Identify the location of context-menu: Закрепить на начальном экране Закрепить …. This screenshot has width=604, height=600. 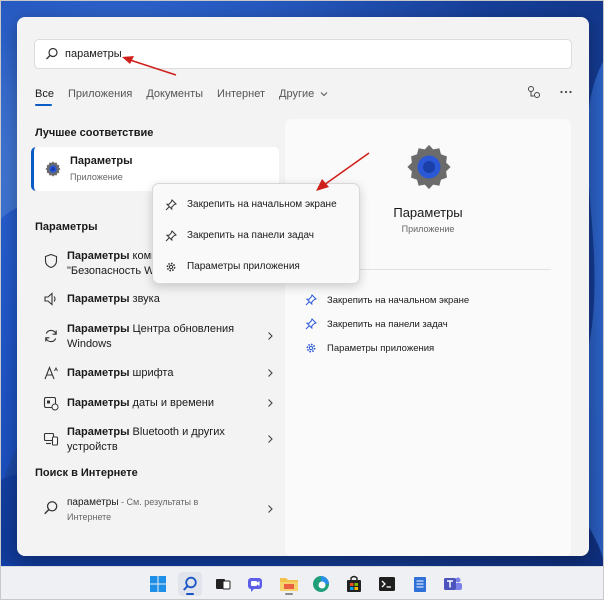
(256, 233).